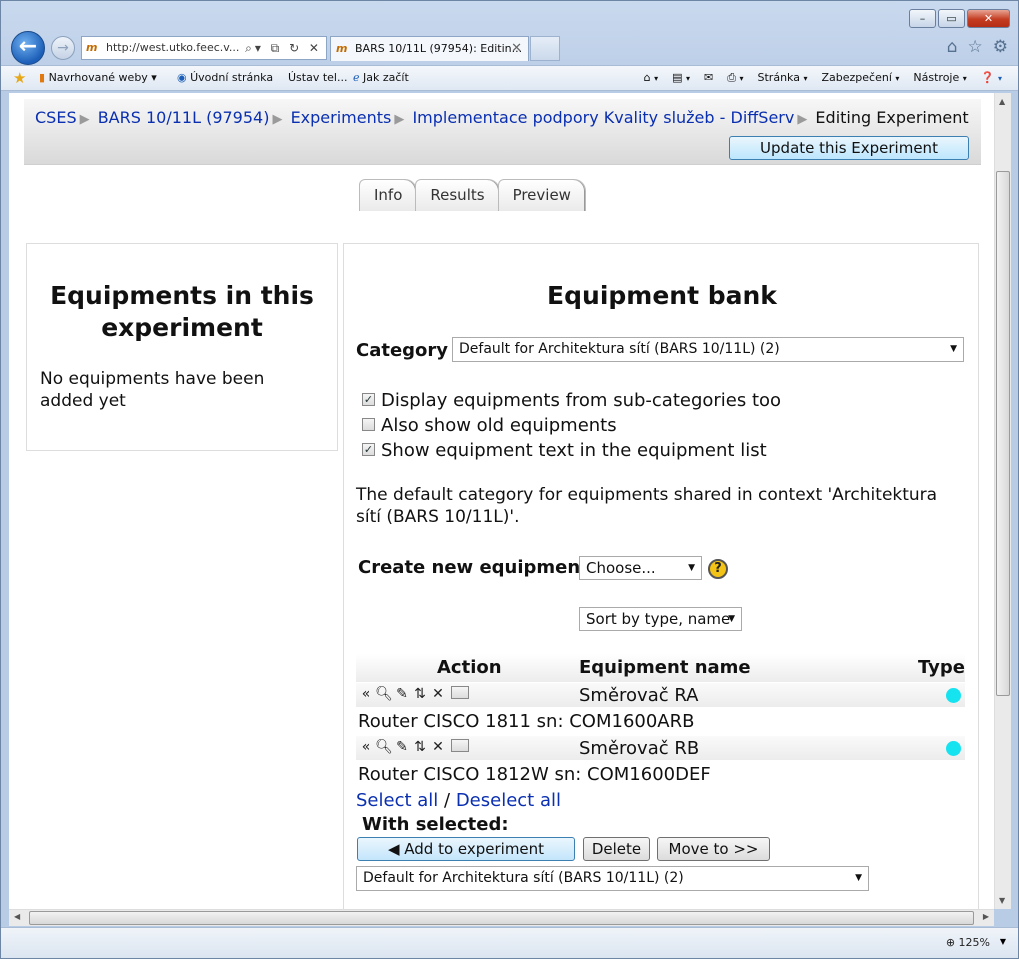 The height and width of the screenshot is (959, 1019). I want to click on row-actions: «🔍︎ ✎ ⇅ ✕, so click(416, 693).